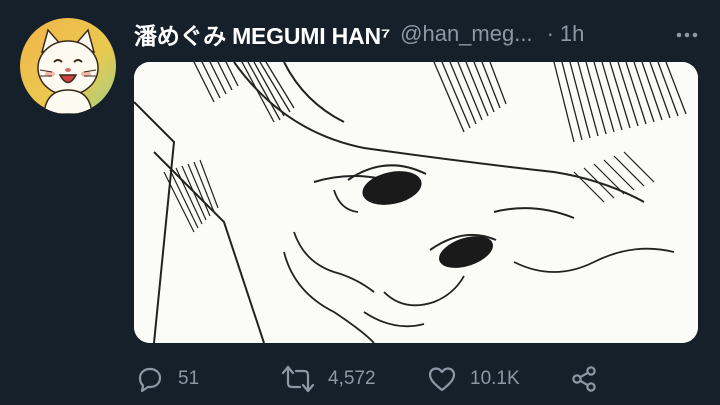 The height and width of the screenshot is (405, 720). I want to click on share-button, so click(584, 379).